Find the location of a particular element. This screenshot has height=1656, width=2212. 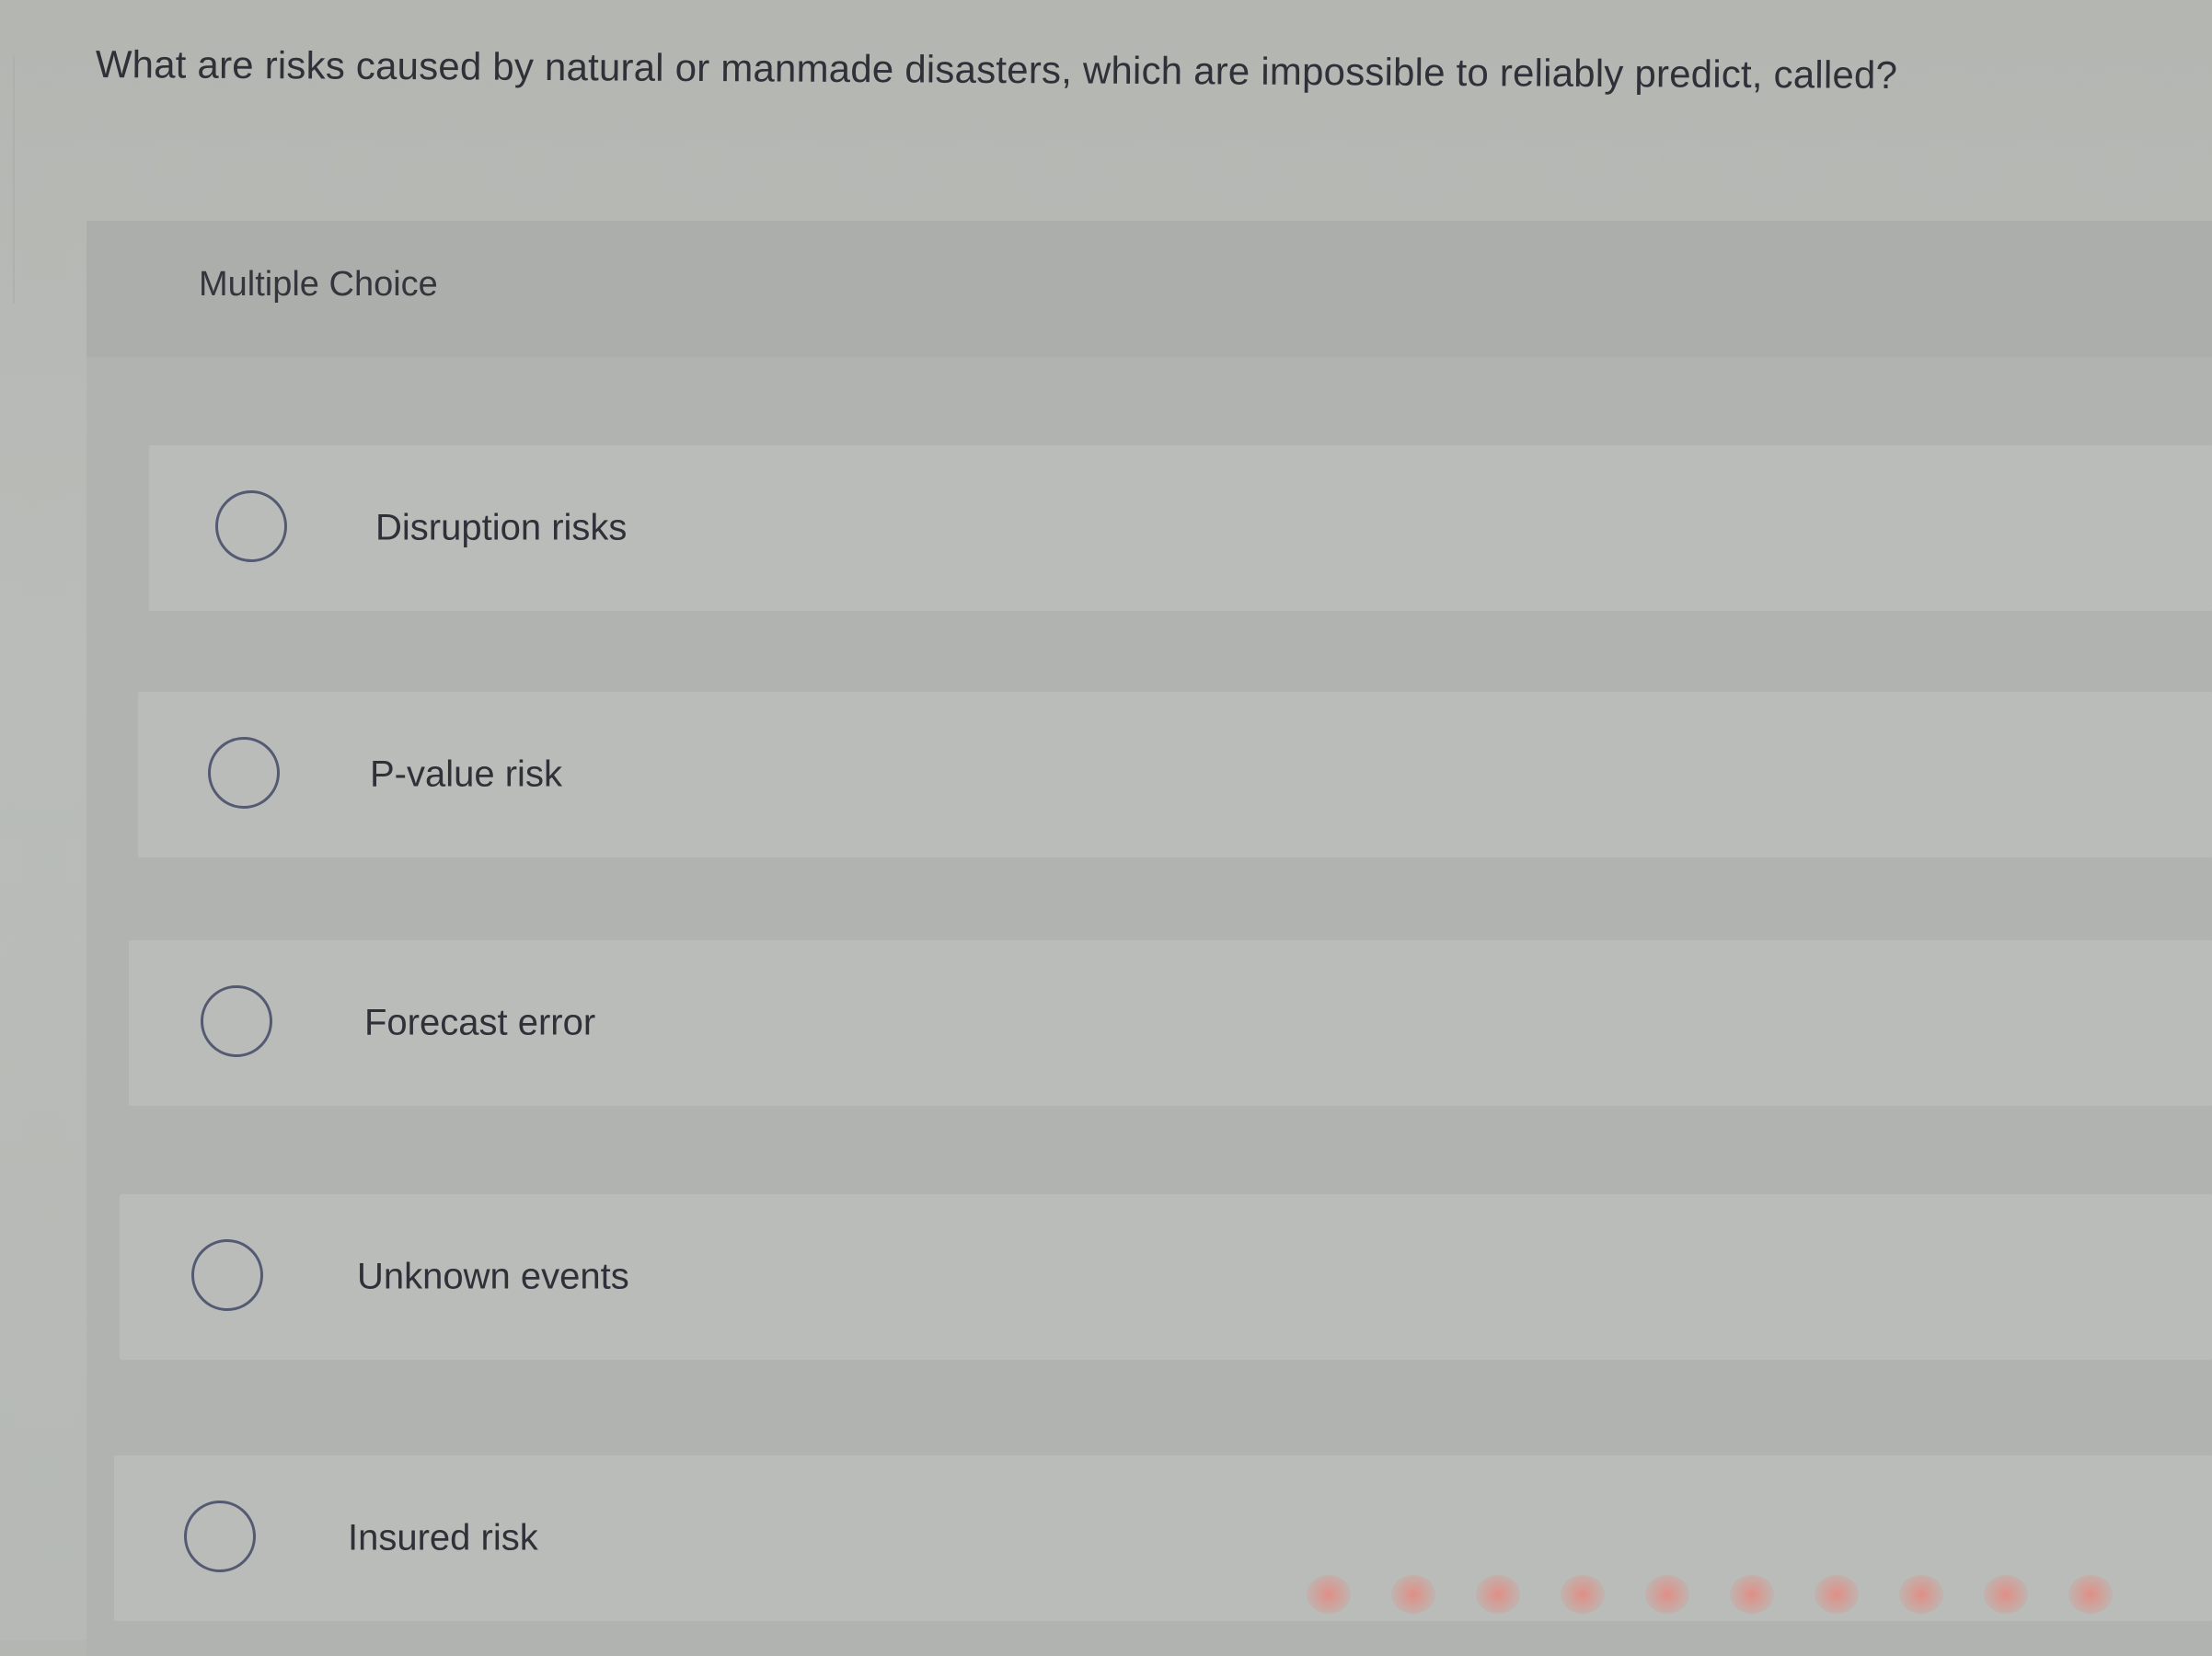

answer-option-unknown-events: Unknown events is located at coordinates (1166, 1277).